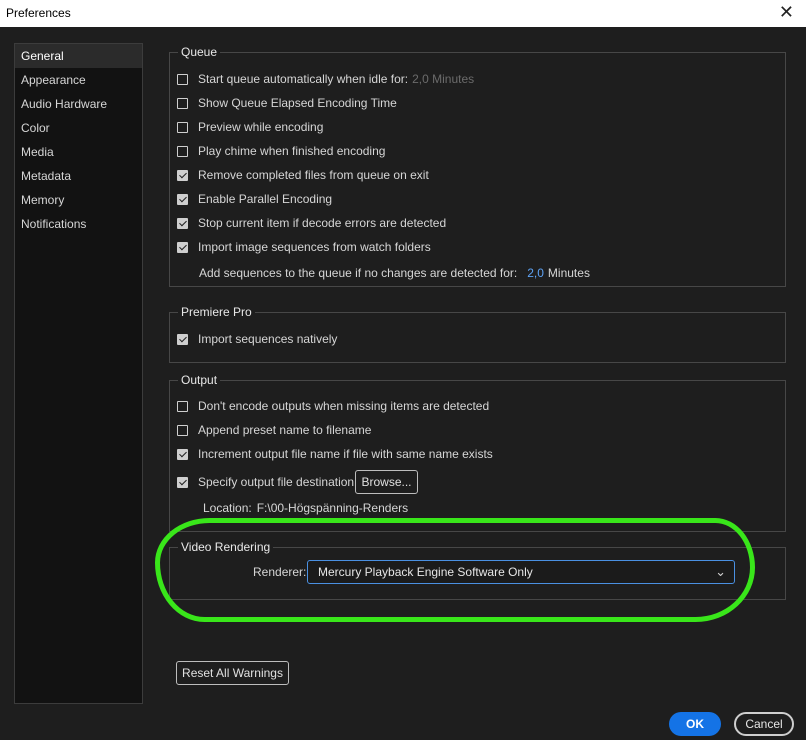 This screenshot has width=806, height=740. What do you see at coordinates (425, 572) in the screenshot?
I see `renderer-value: Mercury Playback Engine Software Only` at bounding box center [425, 572].